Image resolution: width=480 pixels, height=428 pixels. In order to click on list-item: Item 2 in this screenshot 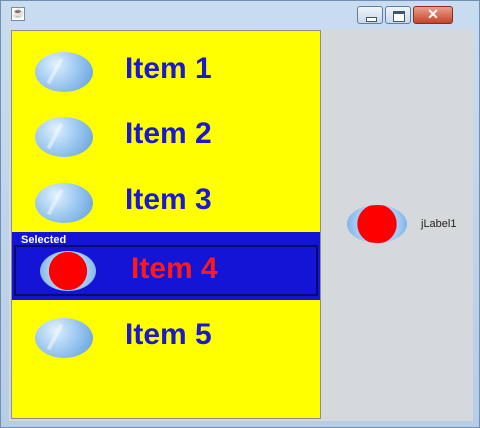, I will do `click(166, 136)`.